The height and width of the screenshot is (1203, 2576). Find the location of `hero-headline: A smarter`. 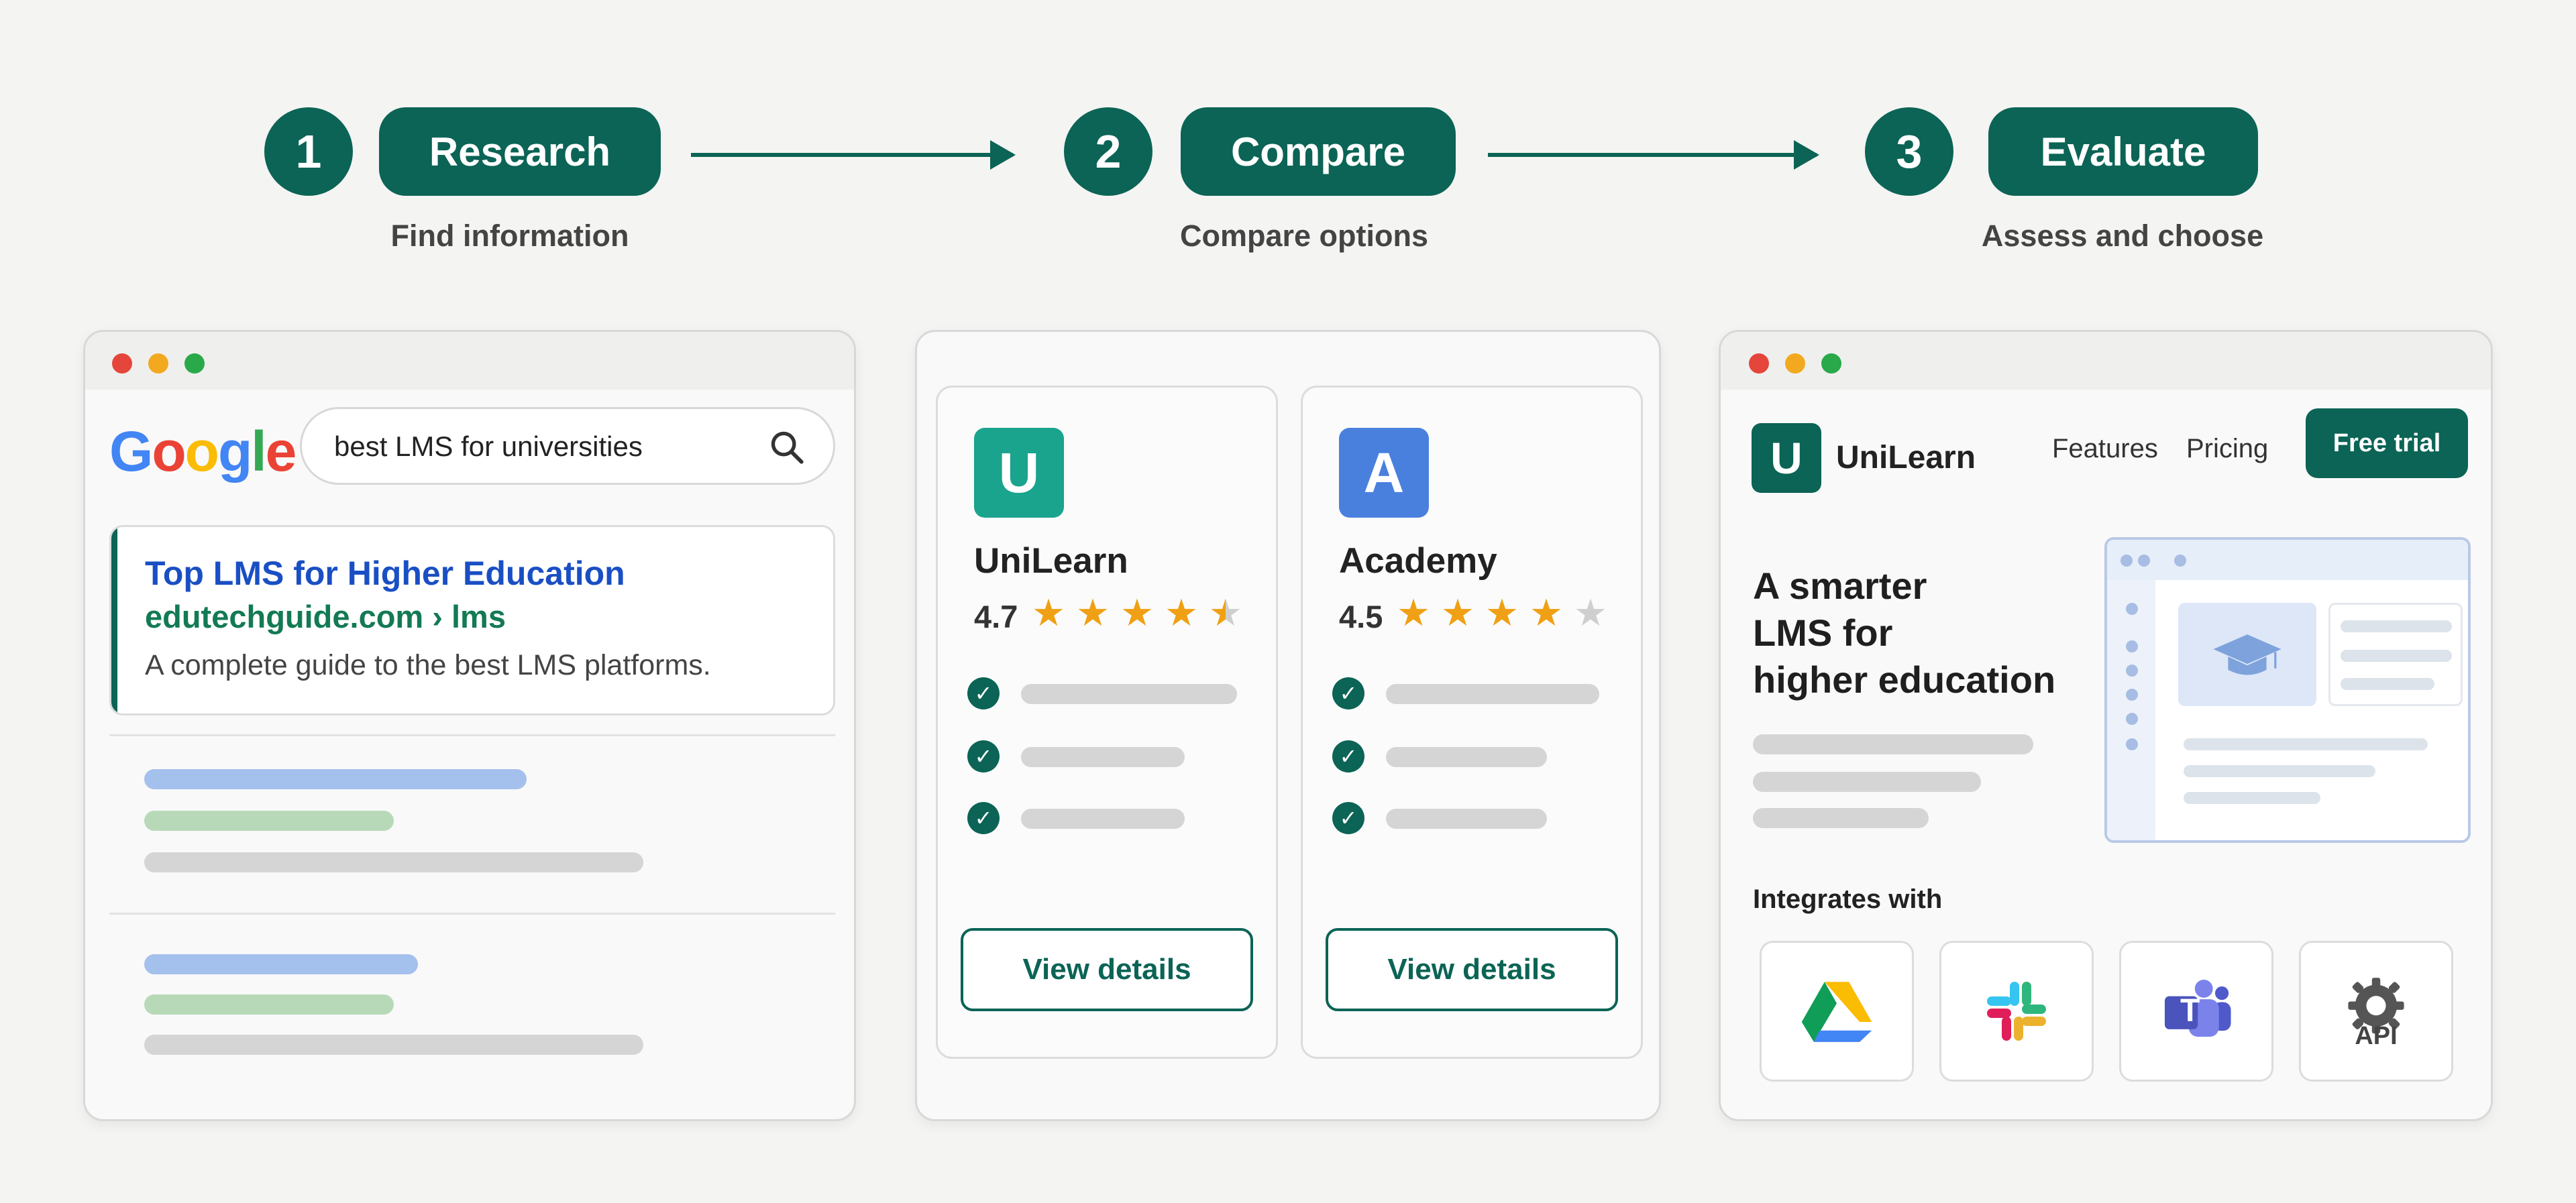

hero-headline: A smarter is located at coordinates (1840, 586).